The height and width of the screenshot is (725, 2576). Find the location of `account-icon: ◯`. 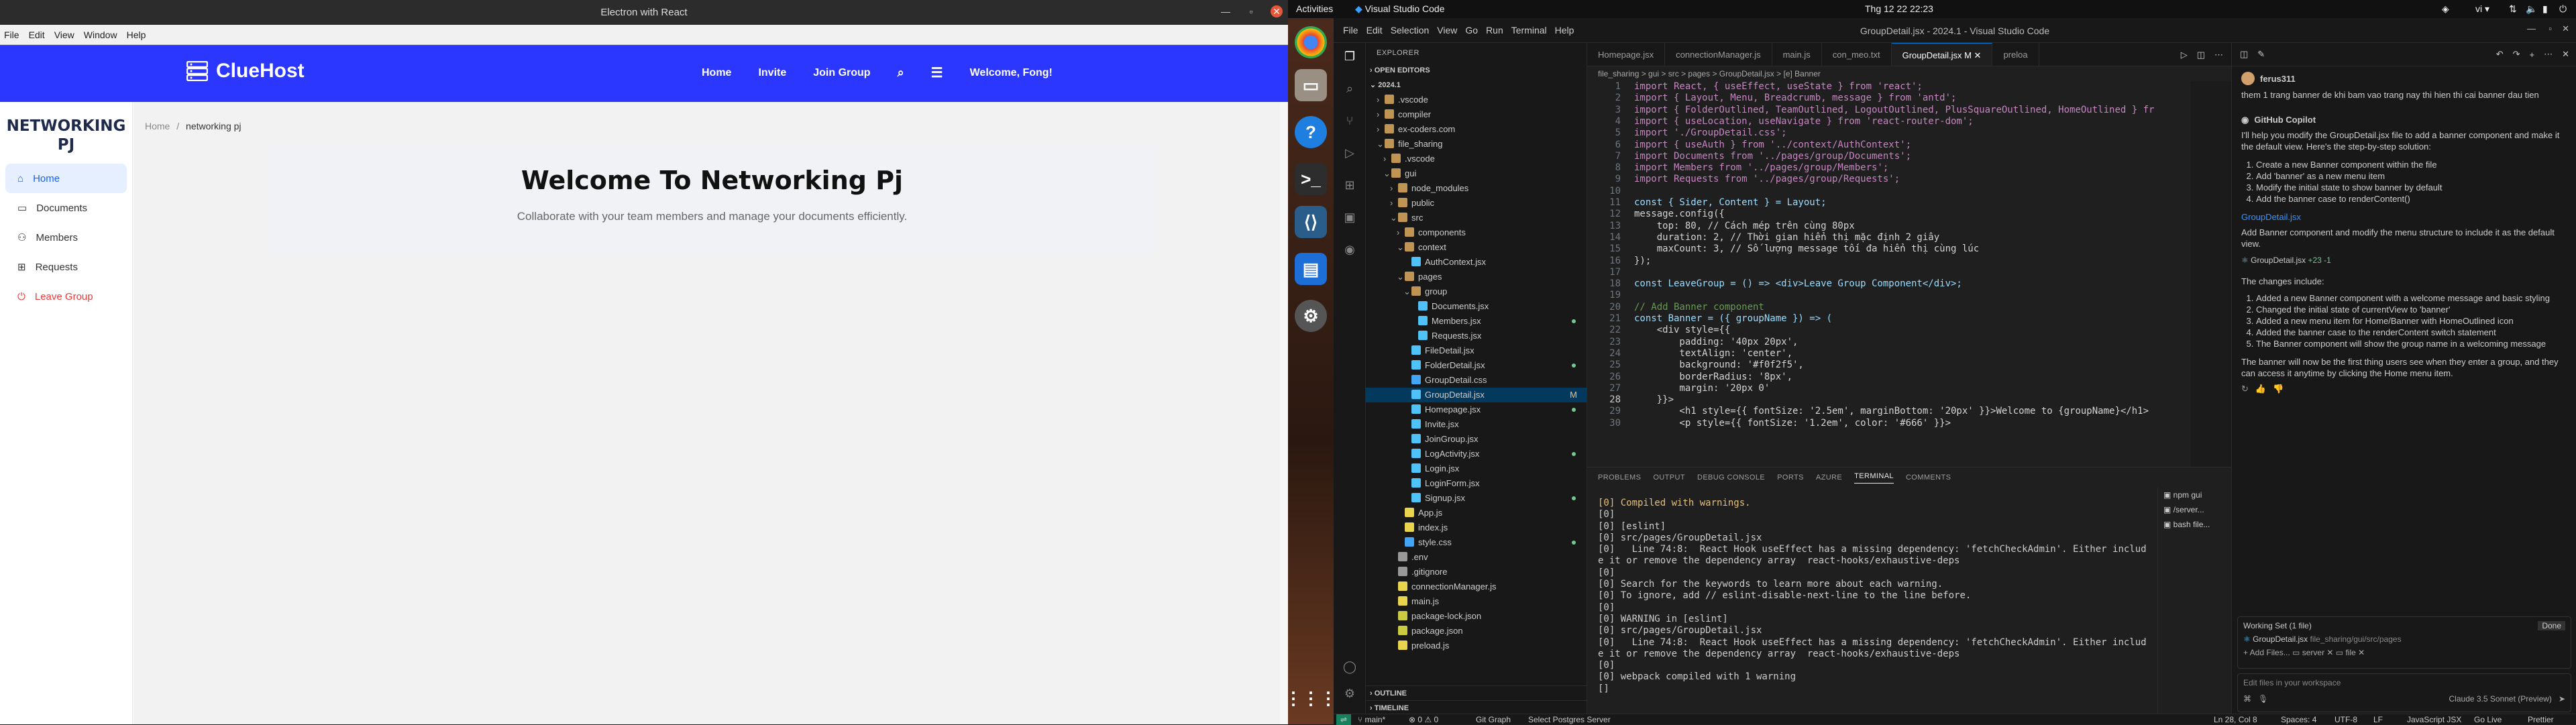

account-icon: ◯ is located at coordinates (1350, 668).